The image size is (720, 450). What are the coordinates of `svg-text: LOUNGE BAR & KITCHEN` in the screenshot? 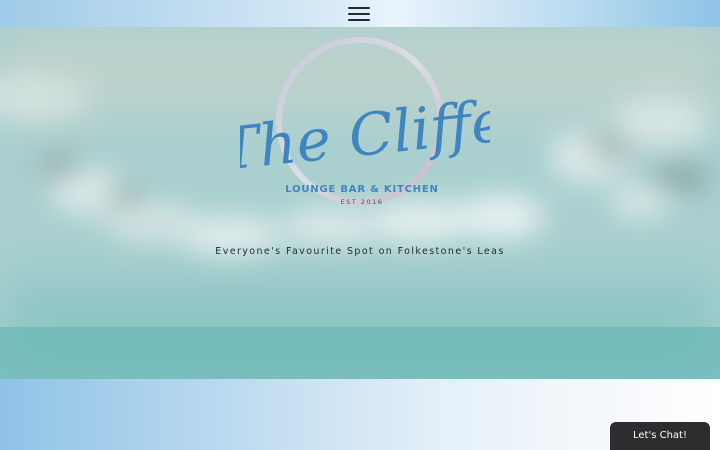 It's located at (361, 189).